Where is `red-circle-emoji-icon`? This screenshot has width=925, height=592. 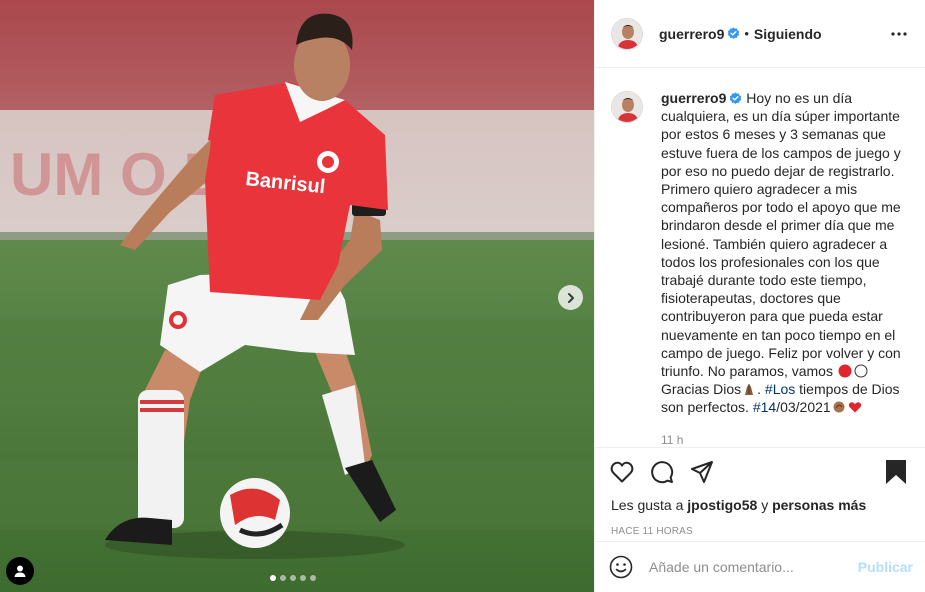
red-circle-emoji-icon is located at coordinates (845, 371).